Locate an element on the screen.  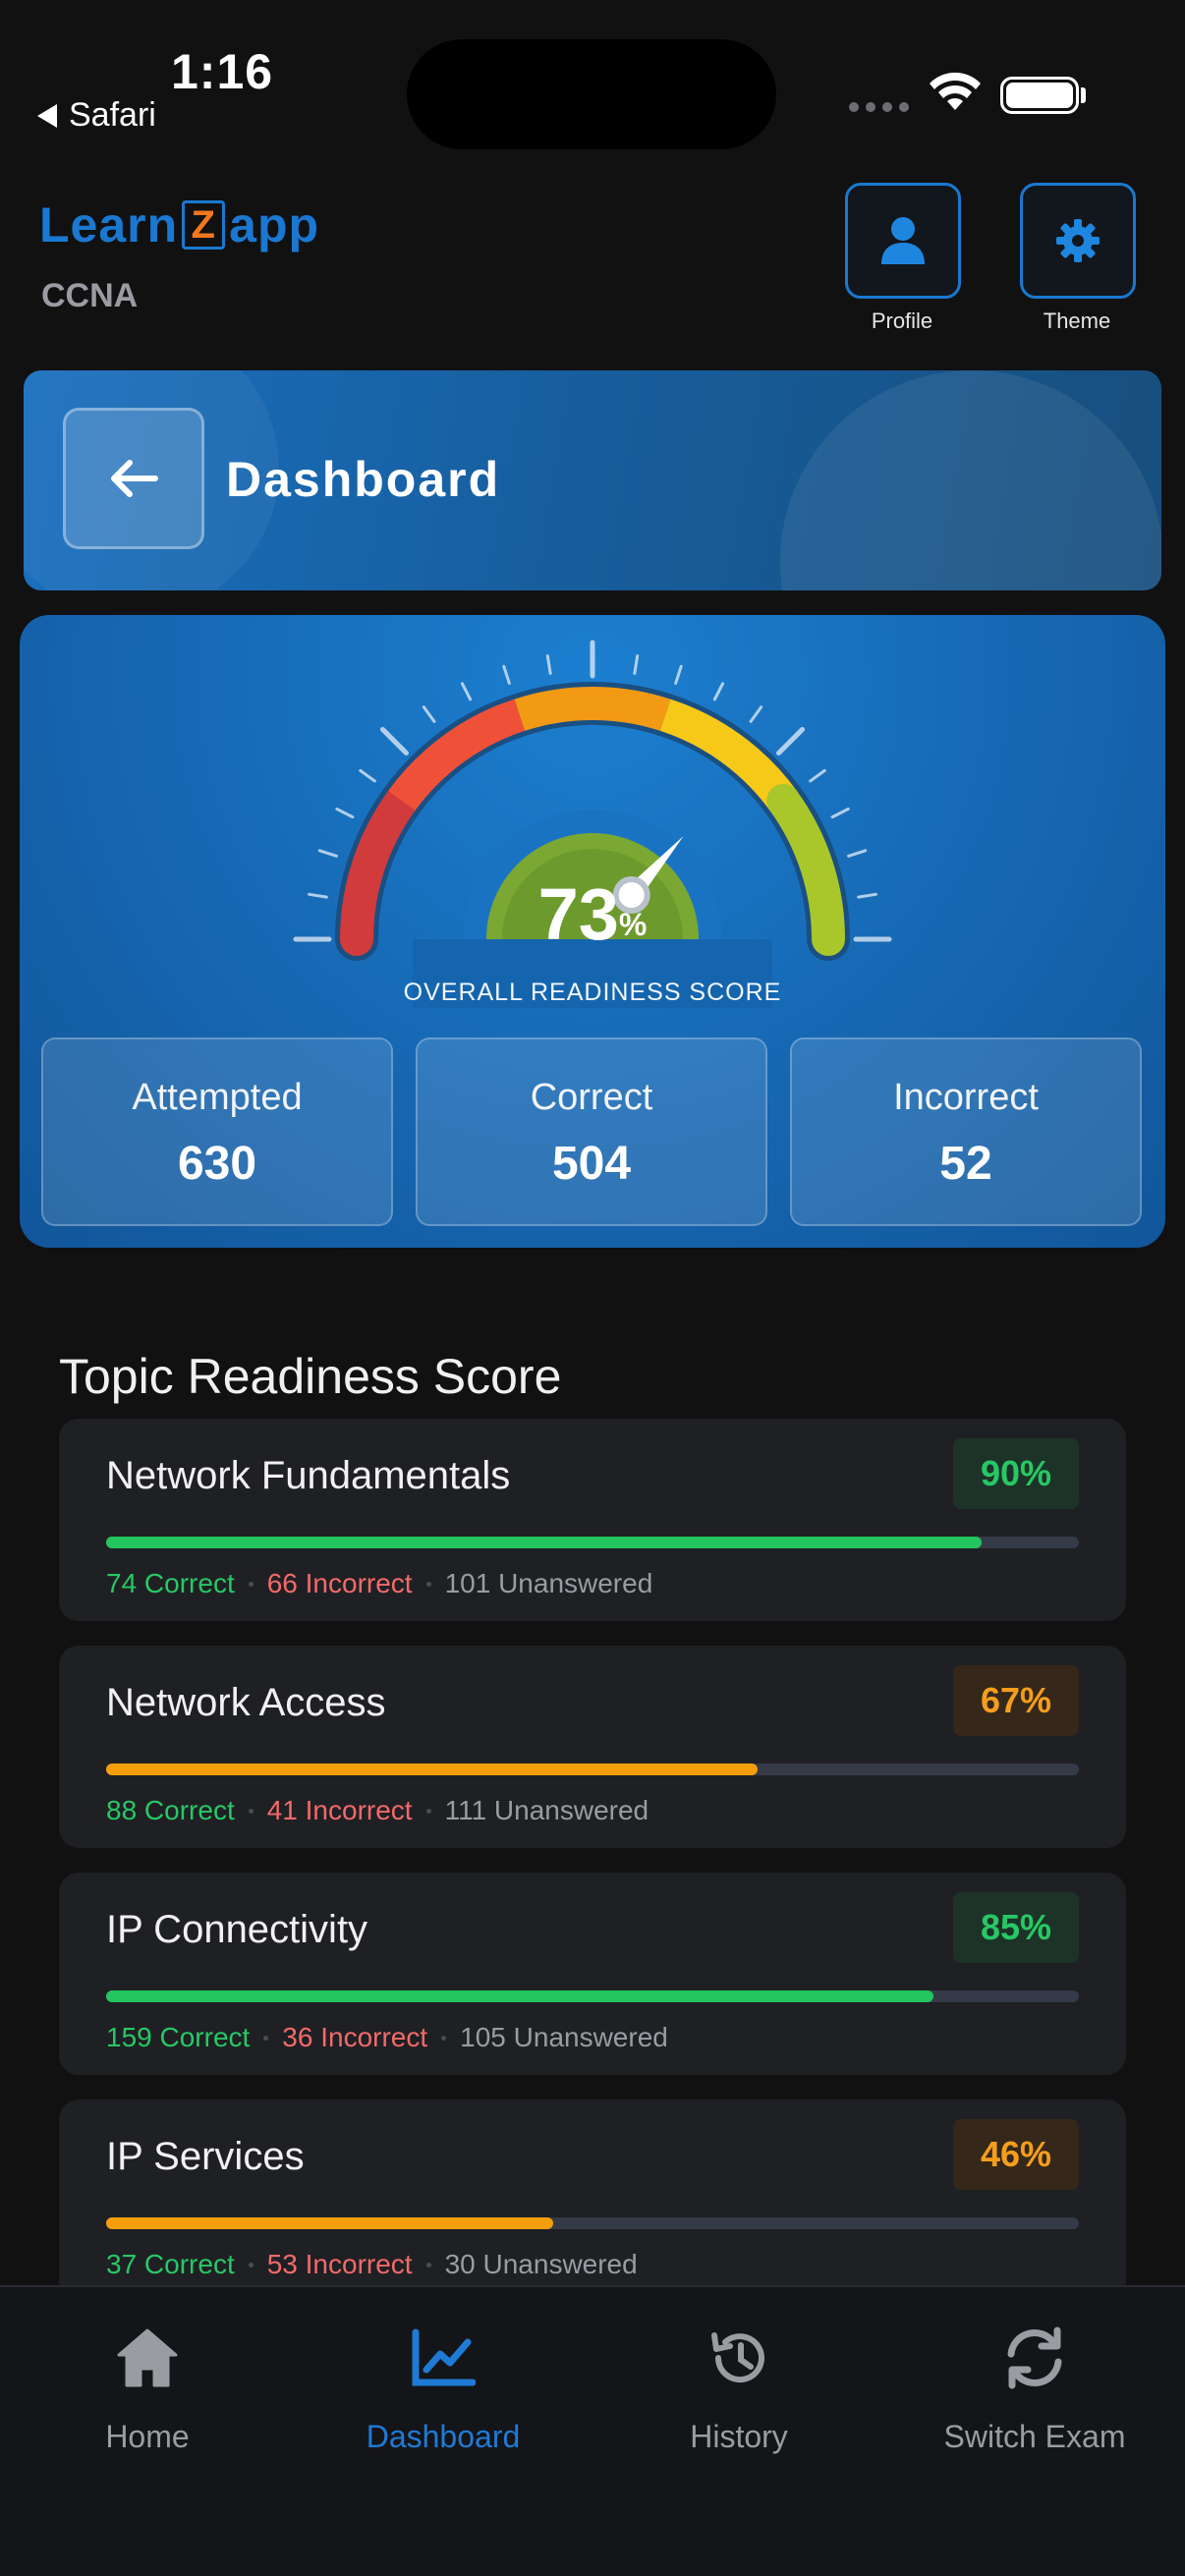
back-to-app: Safari is located at coordinates (97, 115).